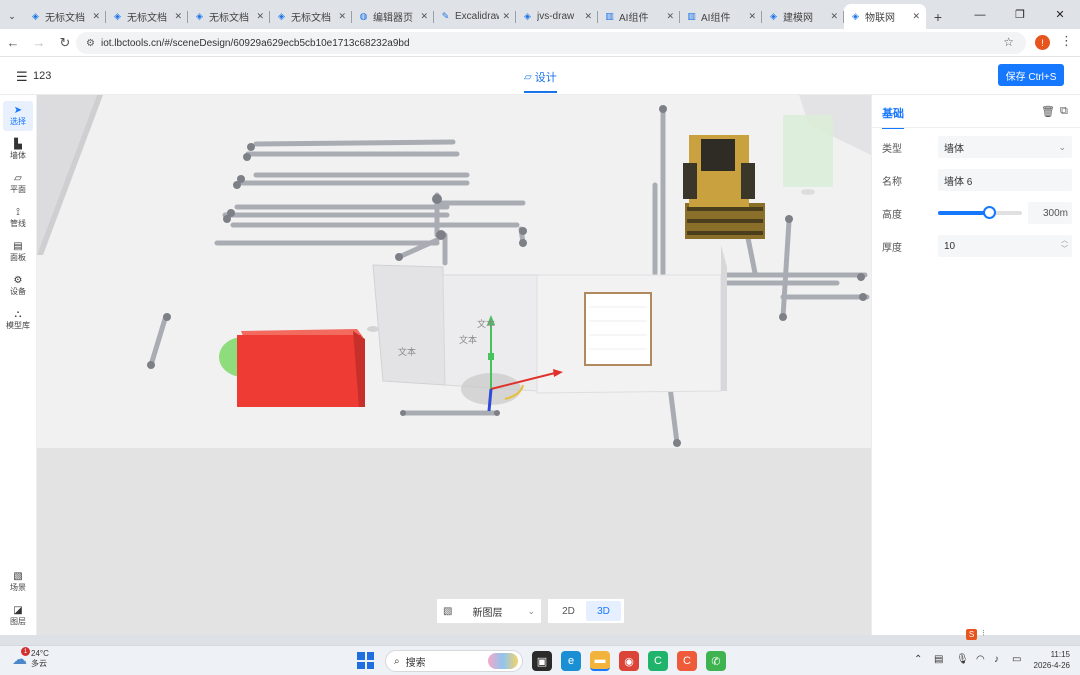 The width and height of the screenshot is (1080, 675). Describe the element at coordinates (1050, 213) in the screenshot. I see `height-input: 300m` at that location.